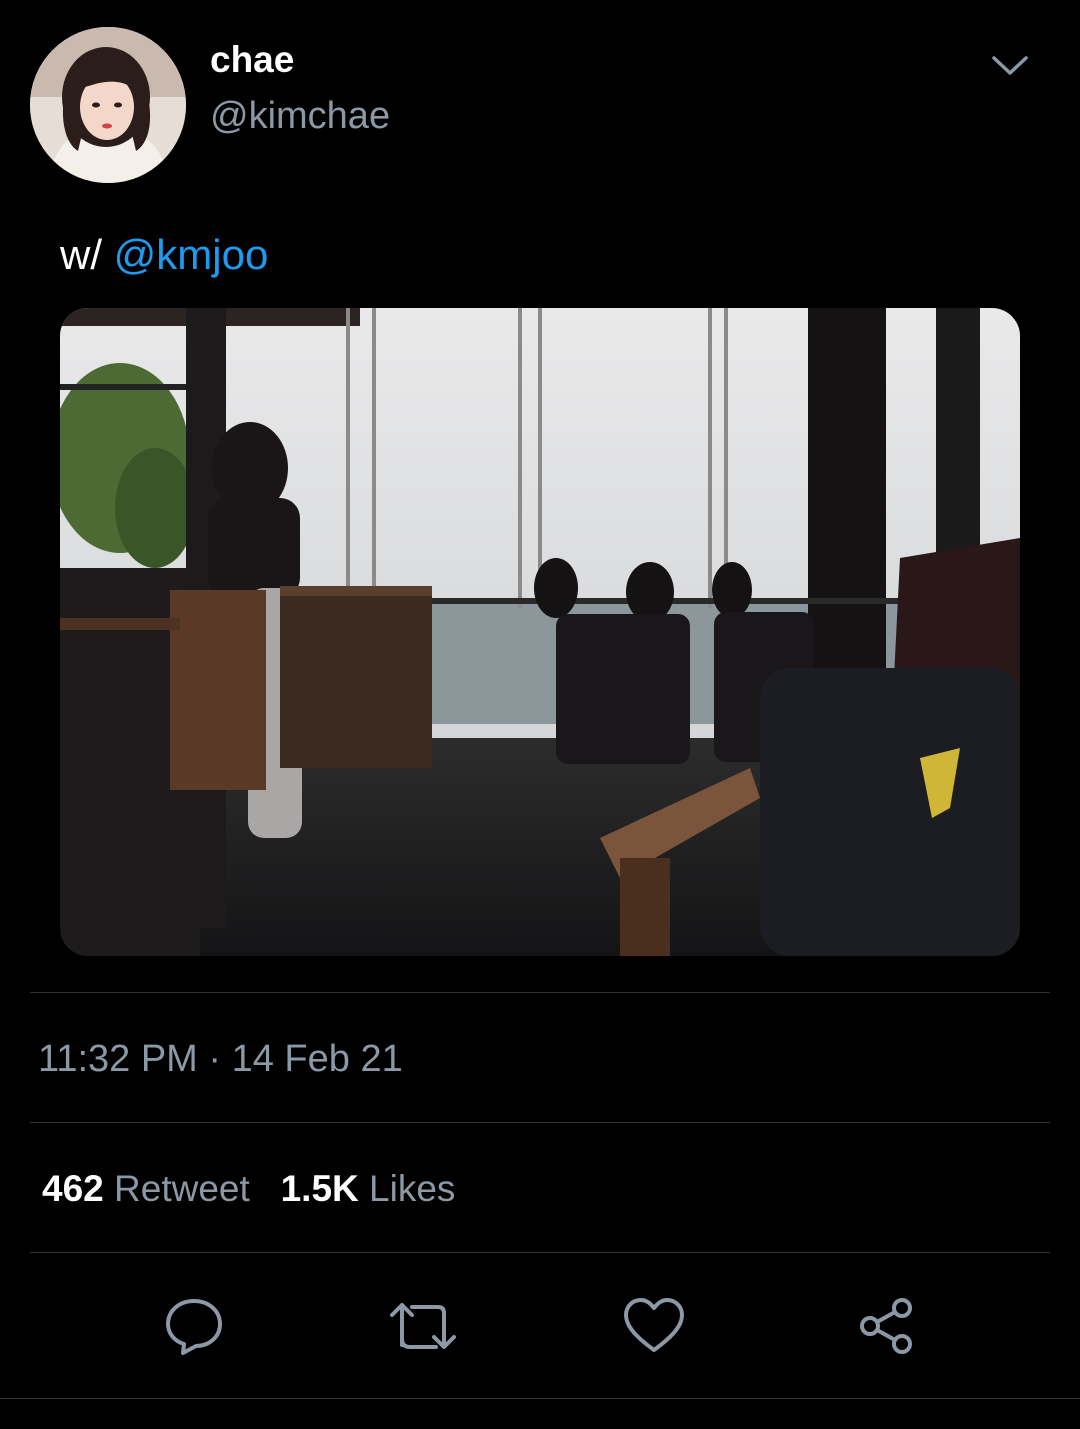 The width and height of the screenshot is (1080, 1429). I want to click on reply-button, so click(194, 1326).